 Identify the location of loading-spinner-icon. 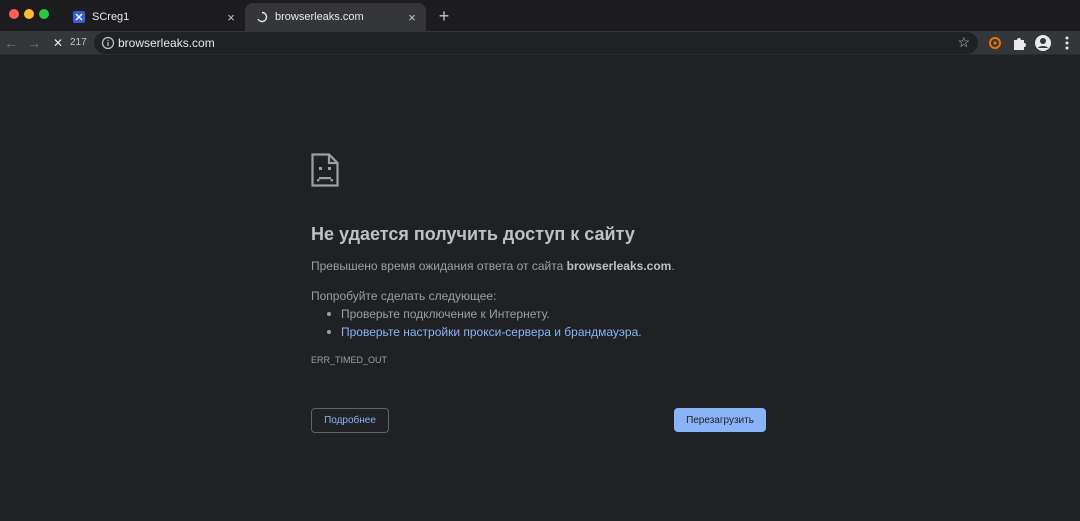
(262, 17).